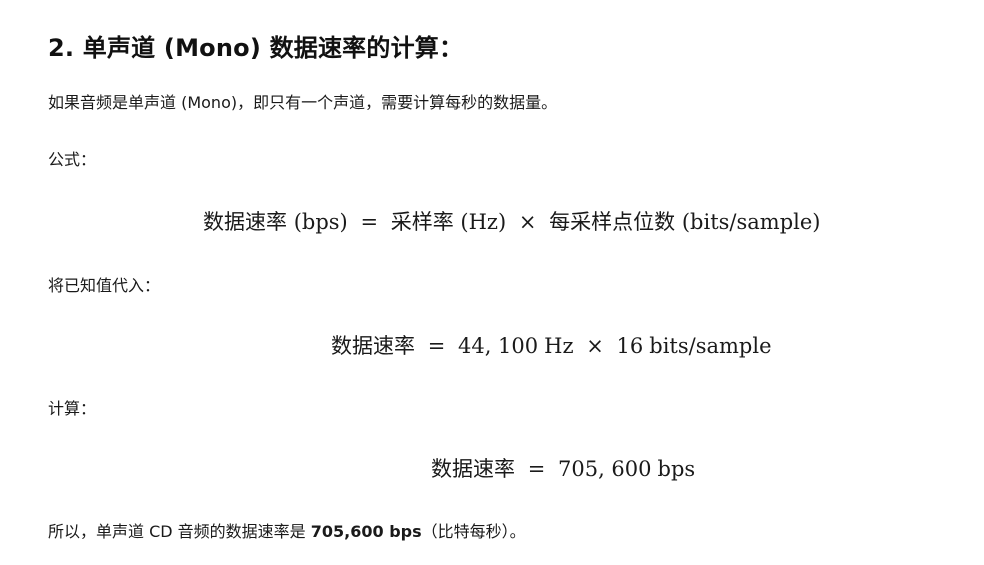 Image resolution: width=984 pixels, height=565 pixels. What do you see at coordinates (473, 531) in the screenshot?
I see `conclusion-suffix: （比特每秒）。` at bounding box center [473, 531].